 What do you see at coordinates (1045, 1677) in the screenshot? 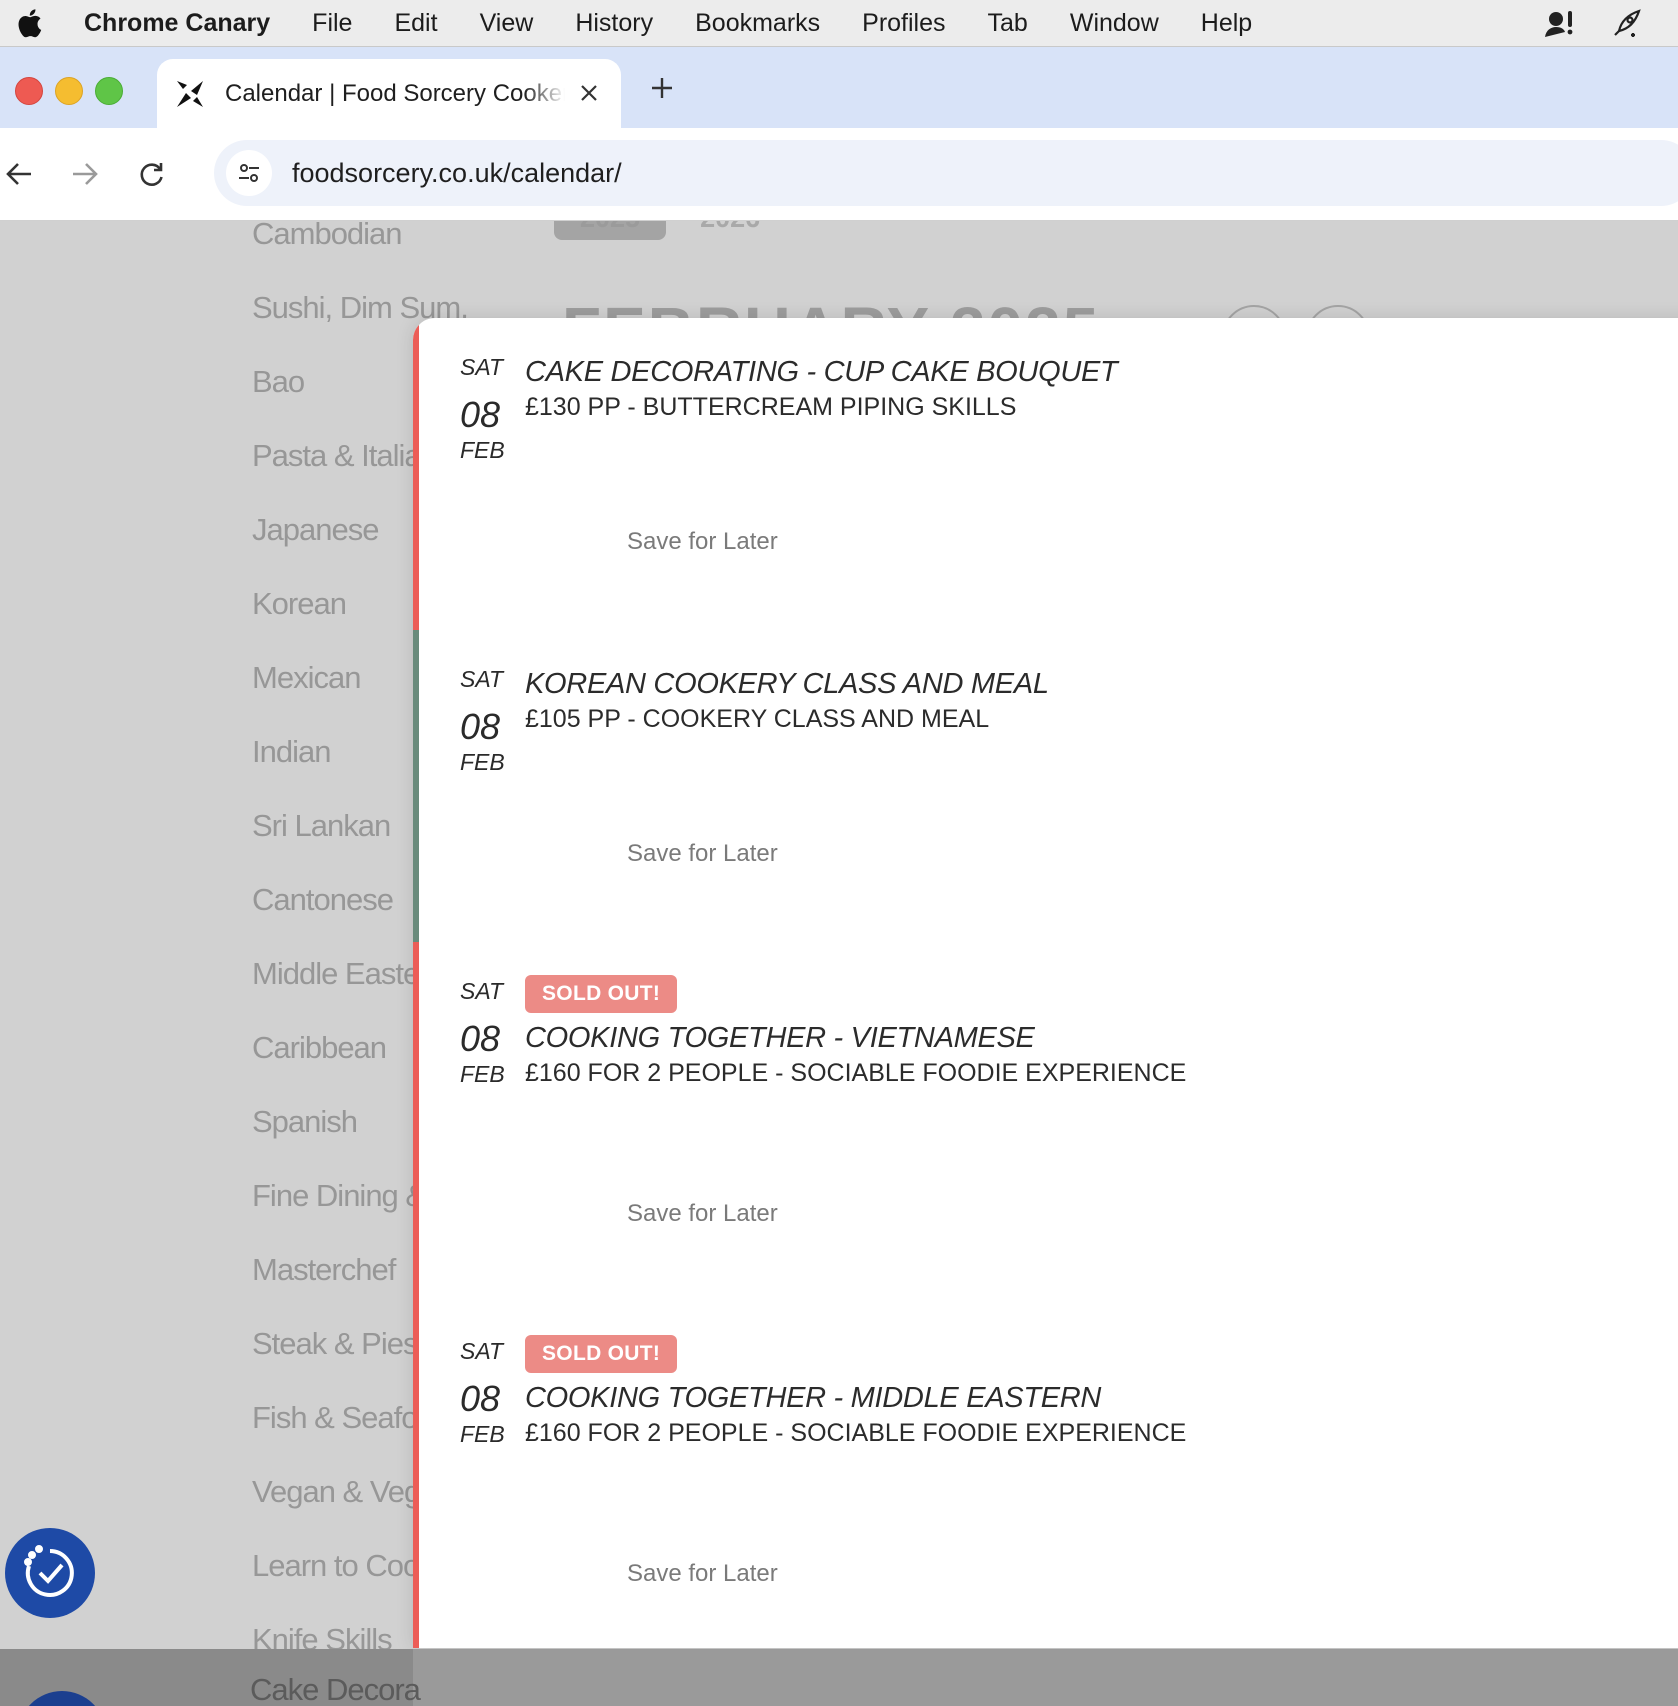
I see `modal-bottom-edge` at bounding box center [1045, 1677].